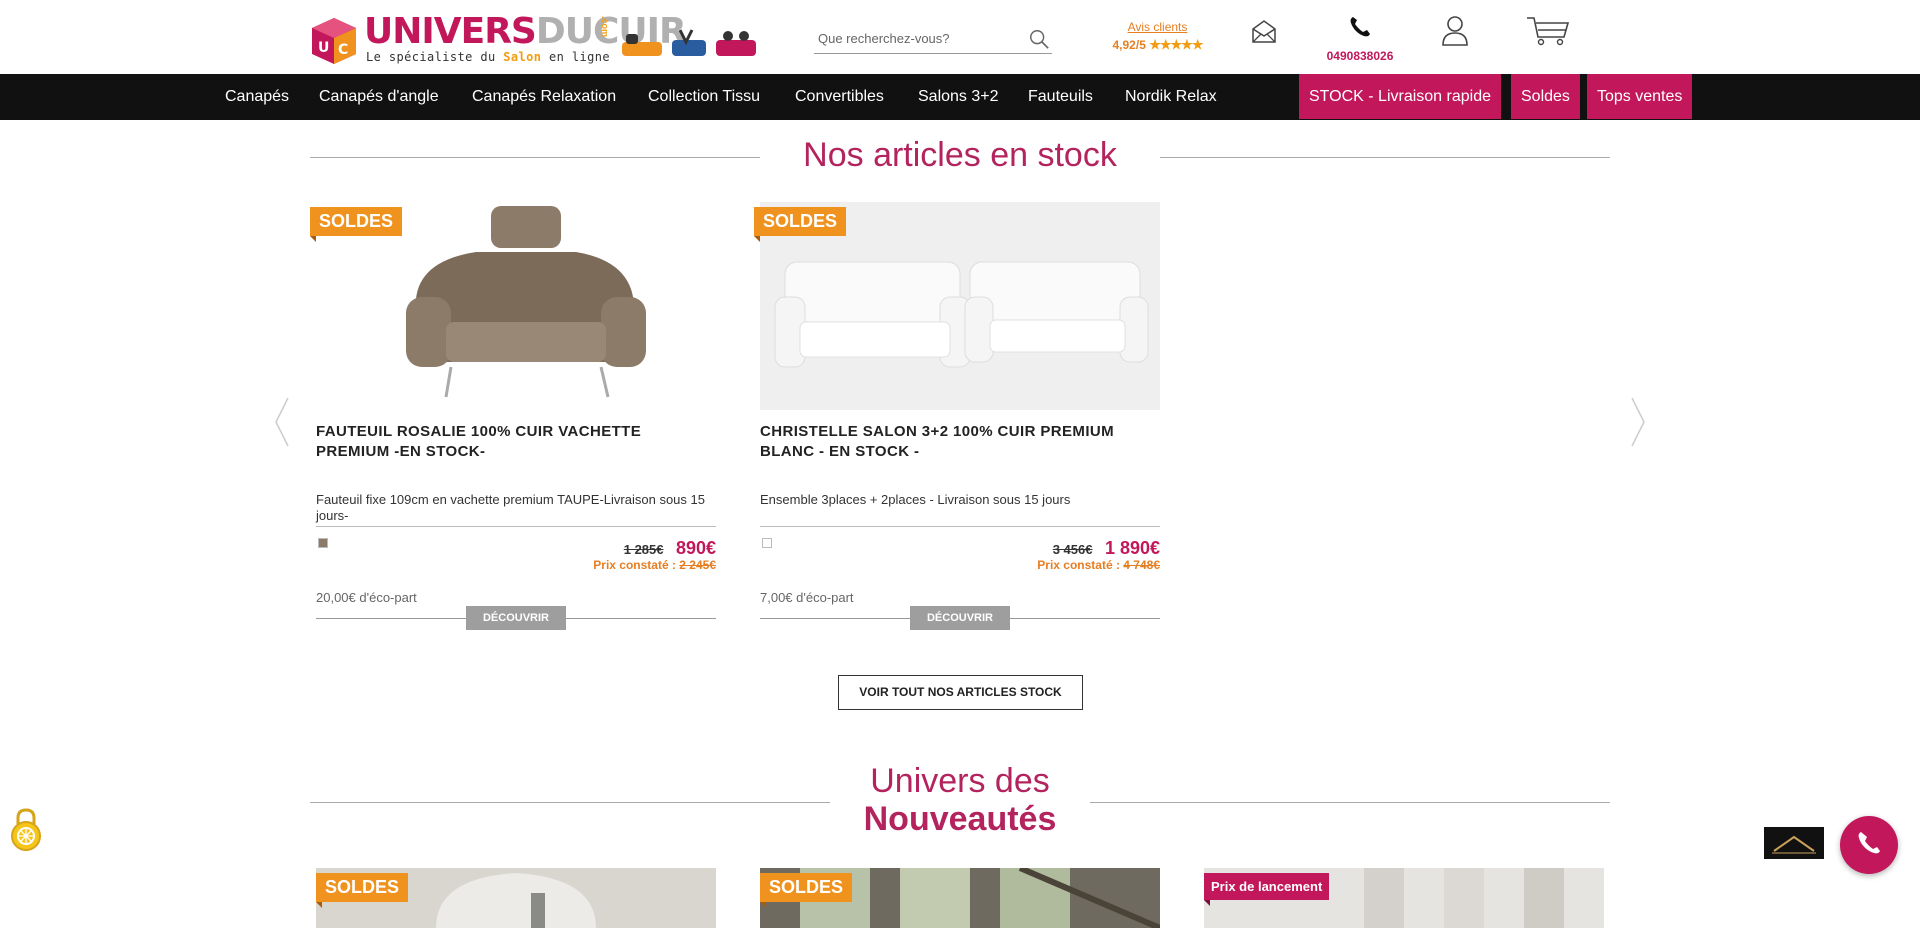  Describe the element at coordinates (257, 97) in the screenshot. I see `nav-canapes: Canapés` at that location.